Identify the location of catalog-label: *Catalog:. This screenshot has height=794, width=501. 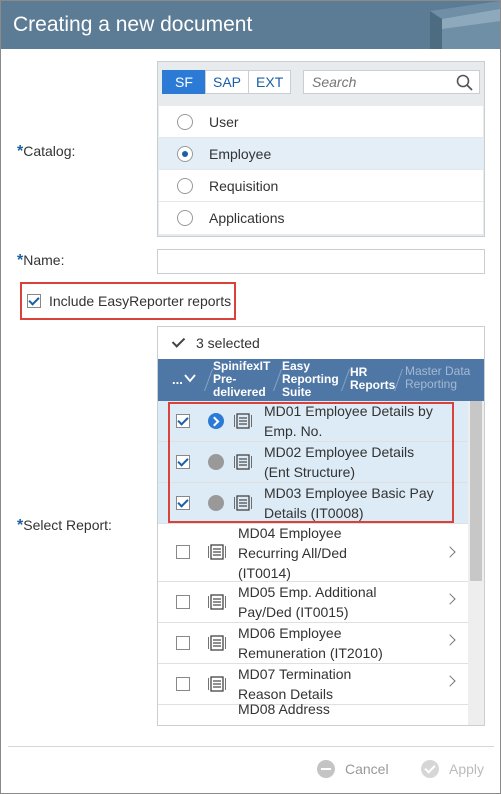
(46, 151).